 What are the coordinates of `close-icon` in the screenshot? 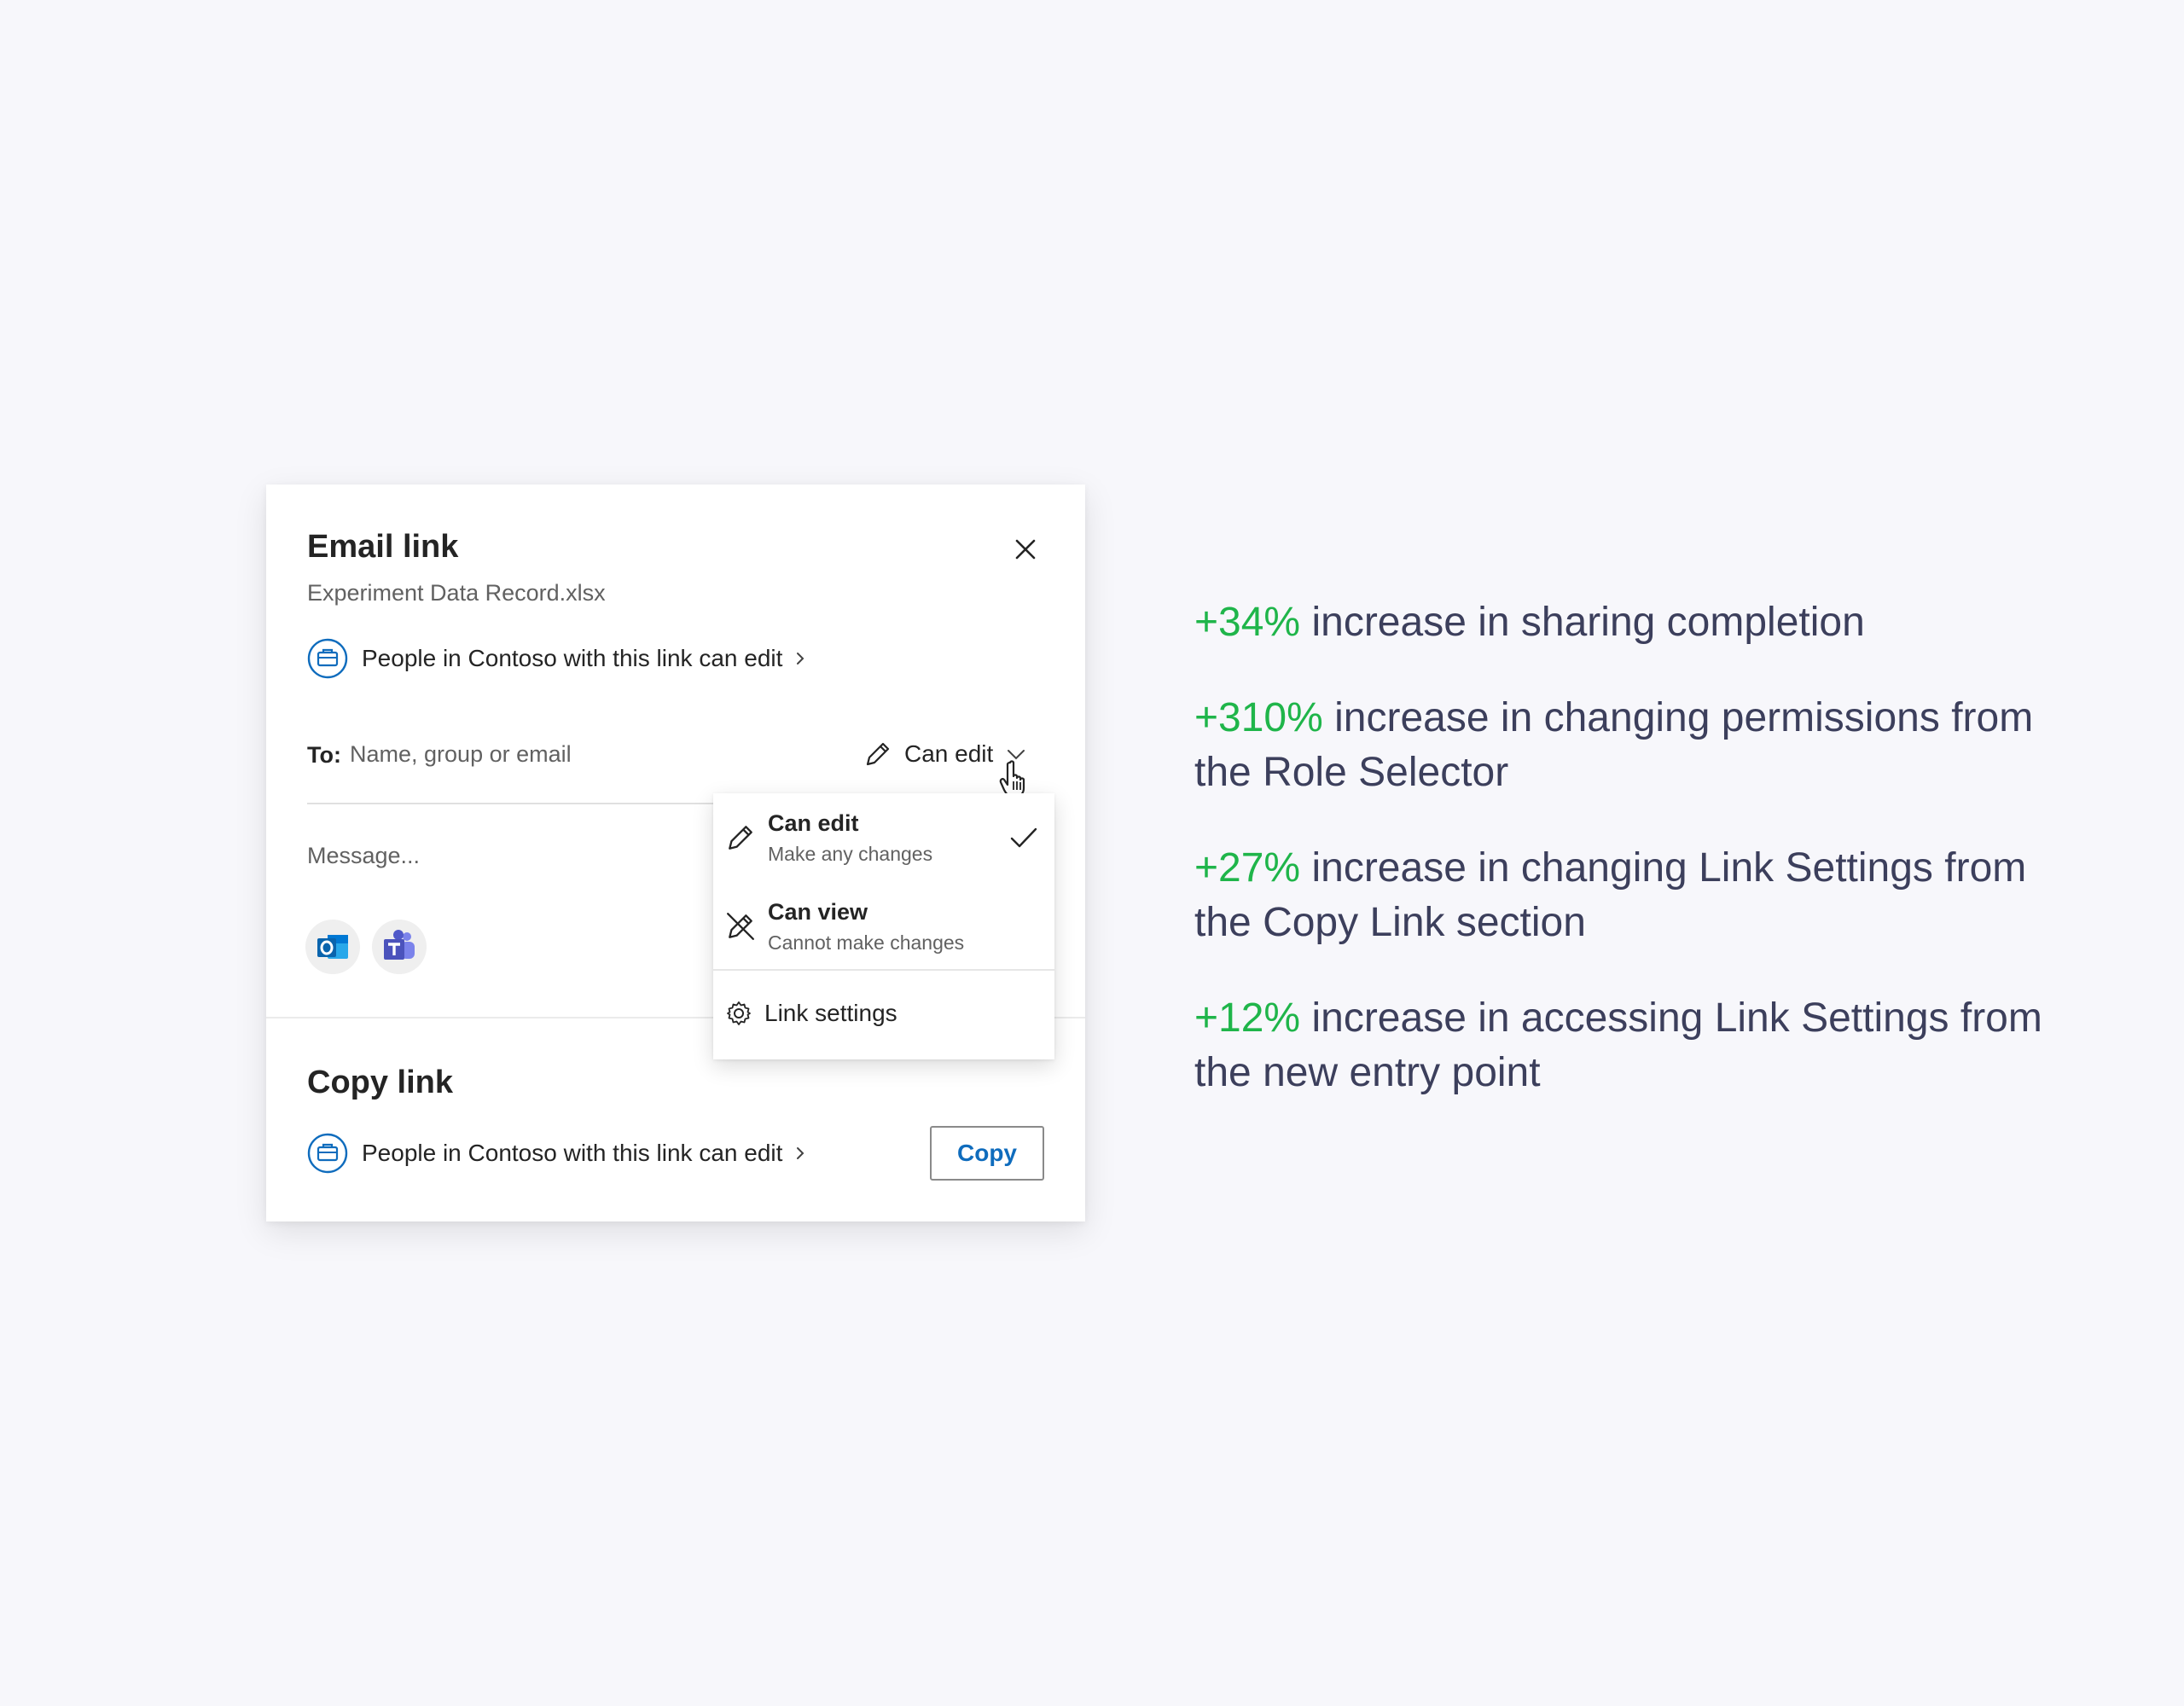 It's located at (1026, 549).